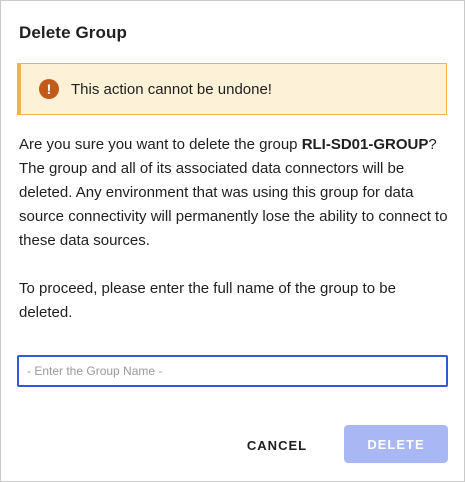 The height and width of the screenshot is (482, 465). I want to click on alert-message: This action cannot be undone!, so click(171, 89).